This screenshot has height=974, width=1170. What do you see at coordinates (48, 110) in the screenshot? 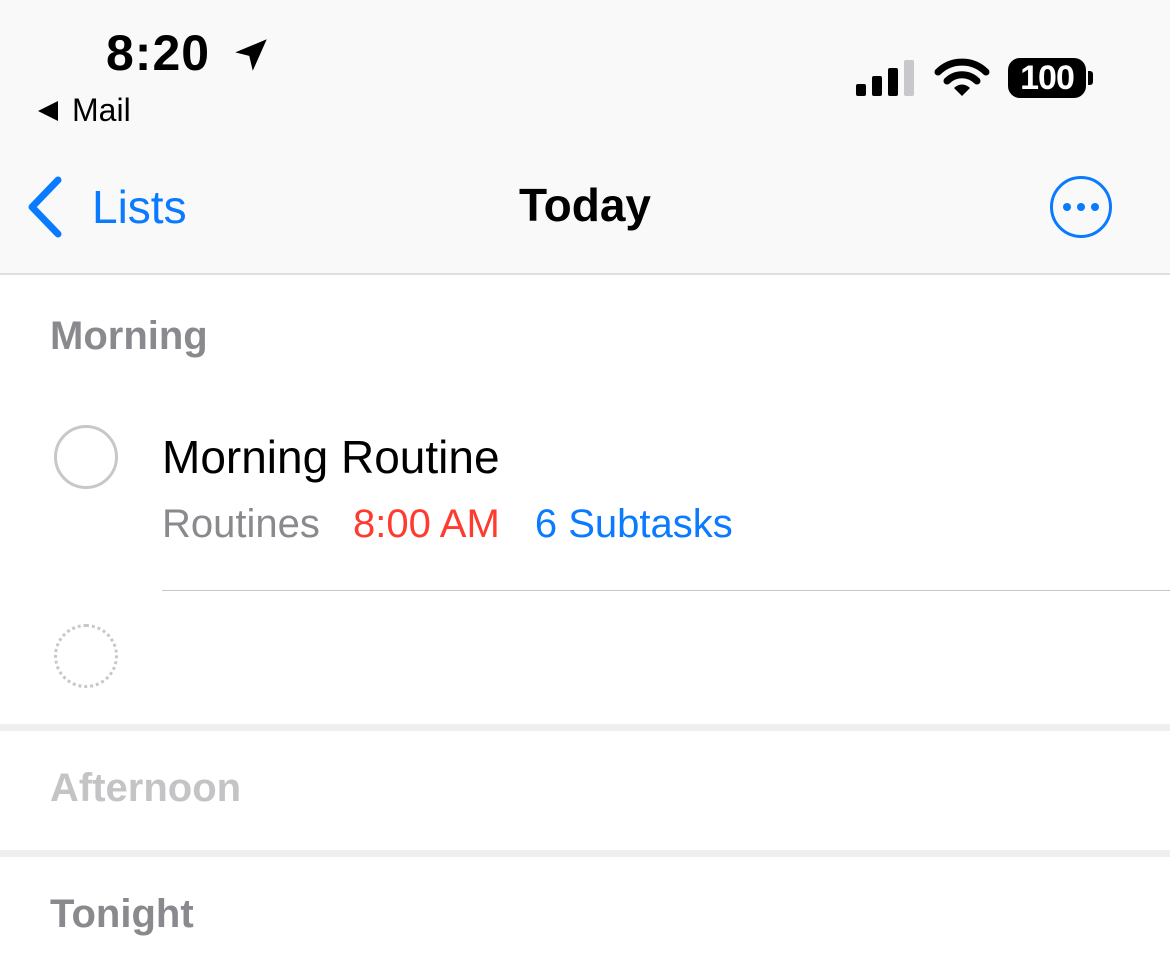
I see `back-triangle-icon` at bounding box center [48, 110].